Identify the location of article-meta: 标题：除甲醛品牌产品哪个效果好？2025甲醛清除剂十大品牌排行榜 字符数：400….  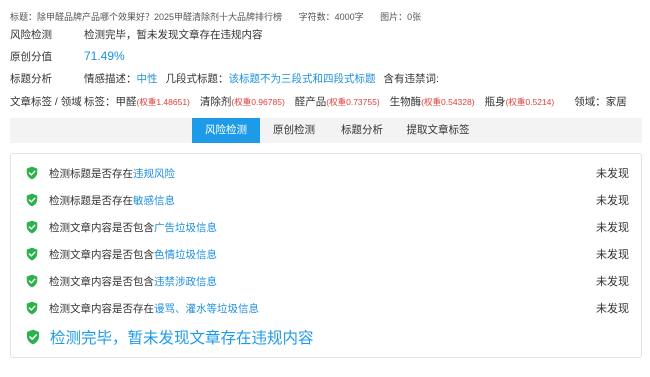
(222, 16).